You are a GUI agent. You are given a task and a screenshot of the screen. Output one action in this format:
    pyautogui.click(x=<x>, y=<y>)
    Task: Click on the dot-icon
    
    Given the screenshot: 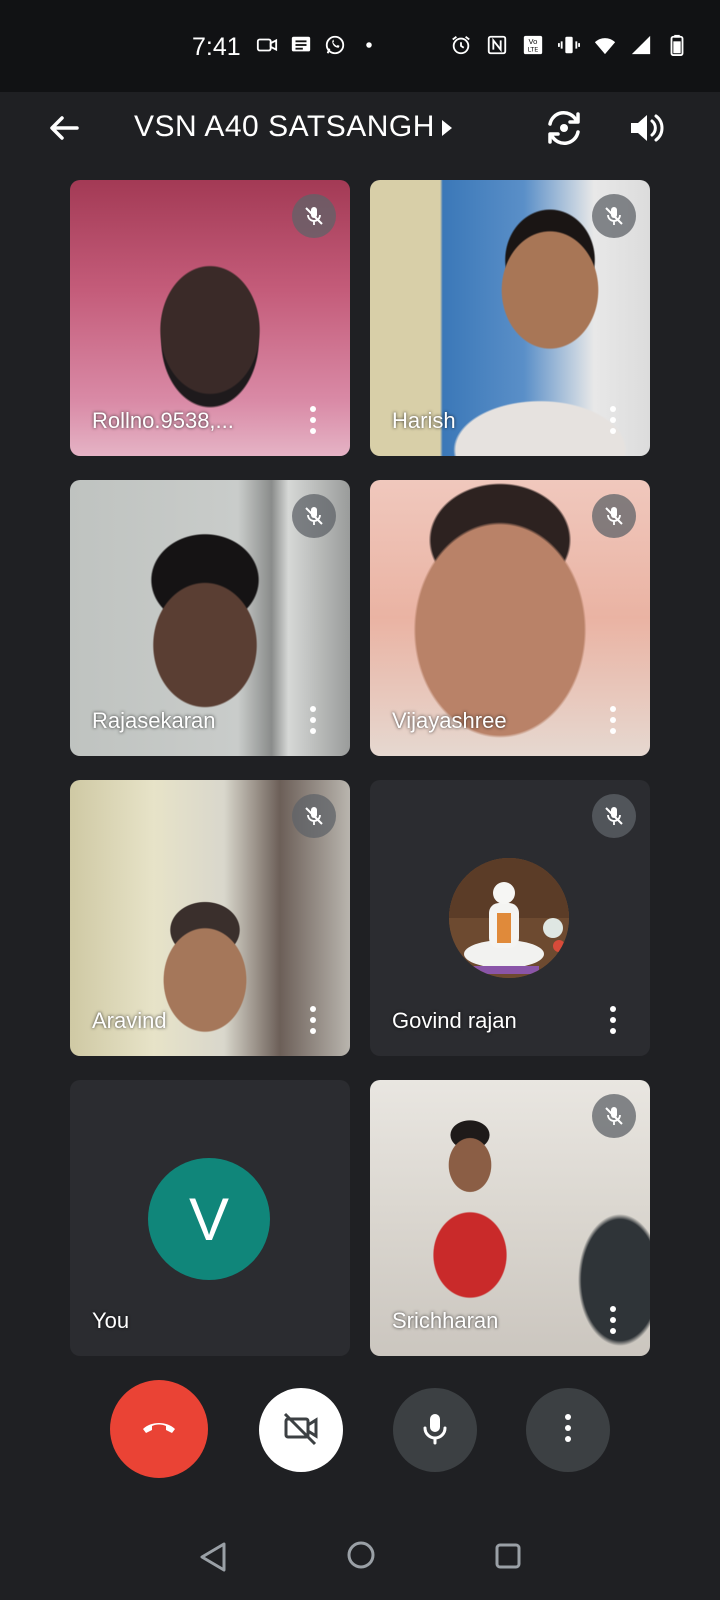 What is the action you would take?
    pyautogui.click(x=369, y=45)
    